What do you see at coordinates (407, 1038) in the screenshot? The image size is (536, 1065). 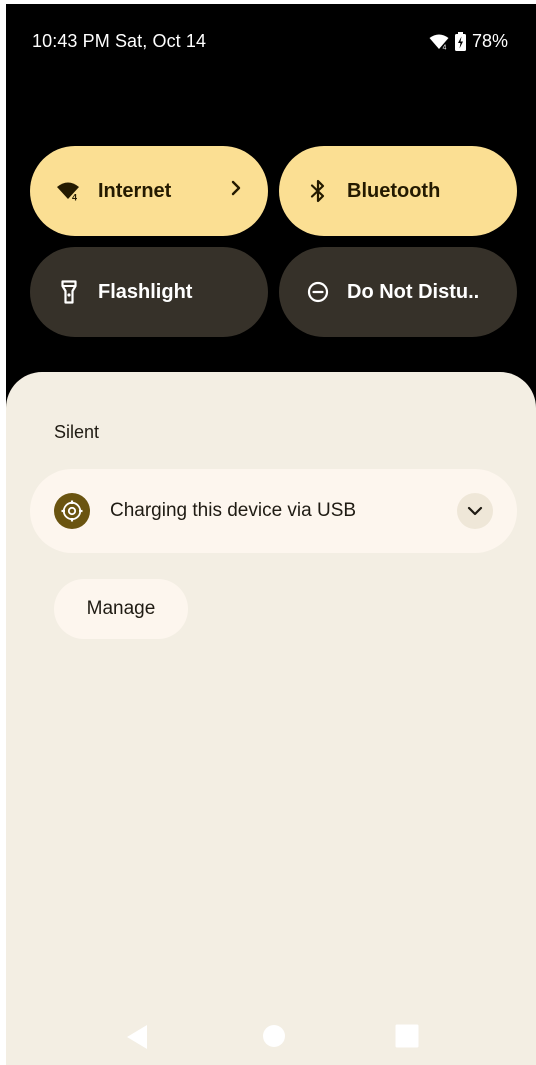 I see `recents-icon` at bounding box center [407, 1038].